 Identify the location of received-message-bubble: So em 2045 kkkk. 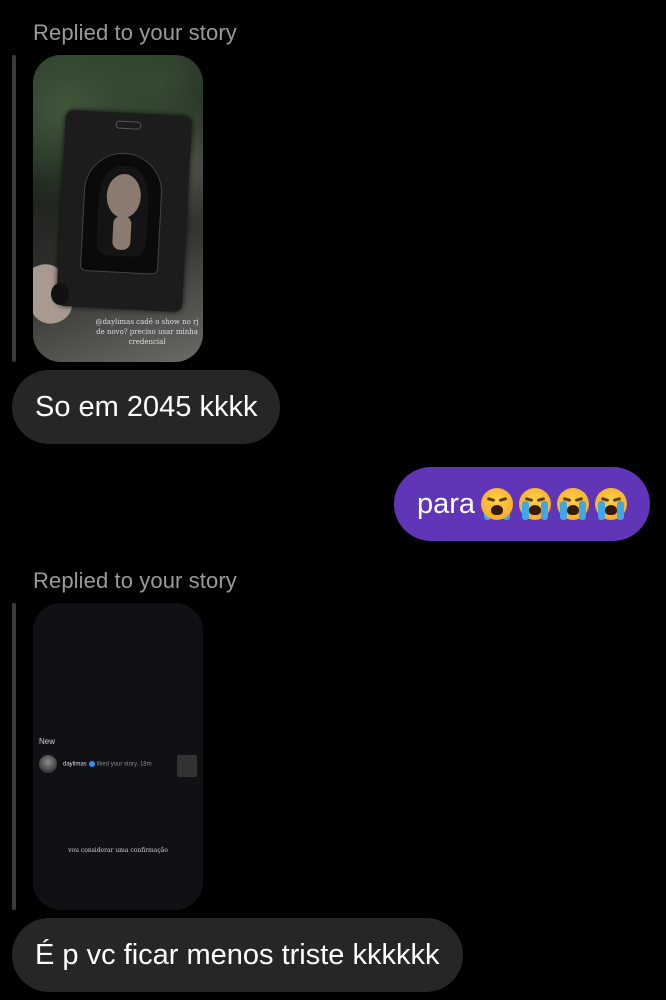
(146, 407).